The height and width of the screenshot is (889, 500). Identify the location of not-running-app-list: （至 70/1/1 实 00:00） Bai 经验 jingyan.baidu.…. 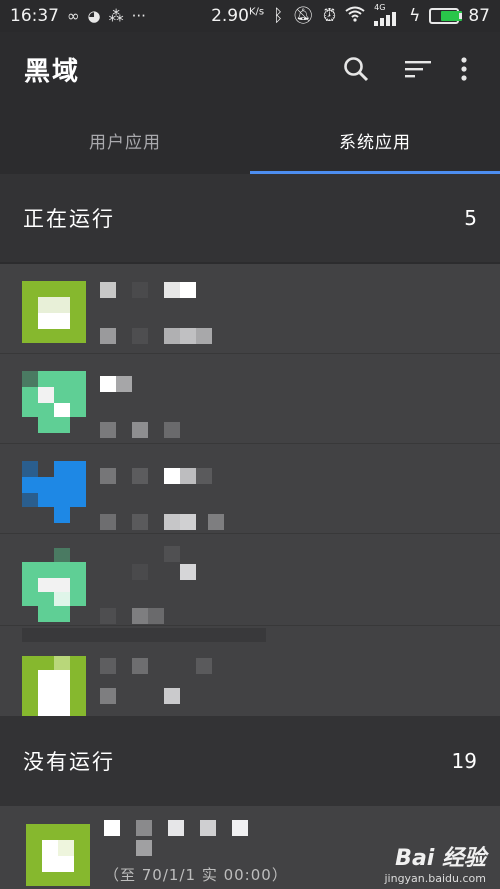
(250, 847).